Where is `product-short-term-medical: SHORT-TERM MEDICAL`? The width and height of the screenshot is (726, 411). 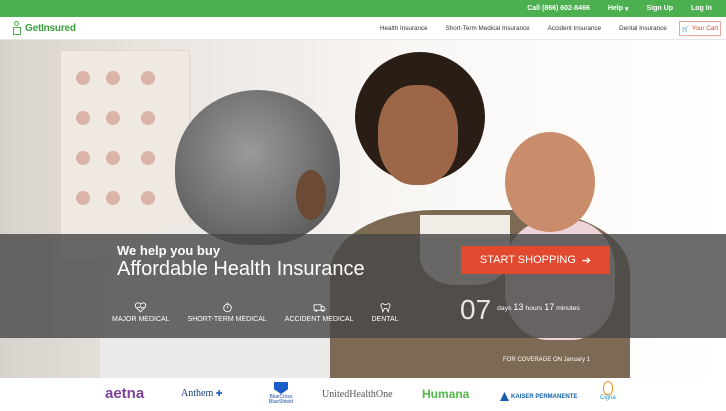 product-short-term-medical: SHORT-TERM MEDICAL is located at coordinates (227, 312).